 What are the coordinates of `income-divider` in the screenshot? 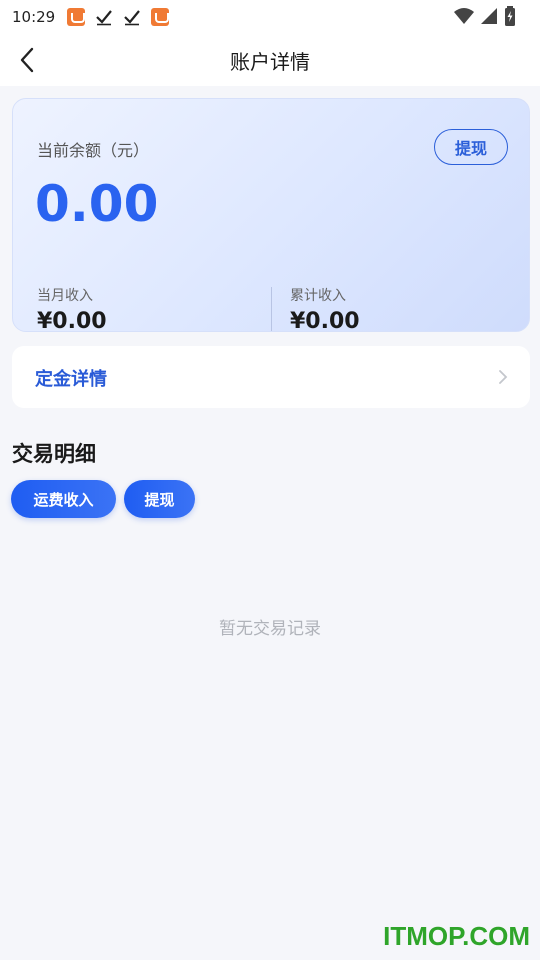 It's located at (271, 309).